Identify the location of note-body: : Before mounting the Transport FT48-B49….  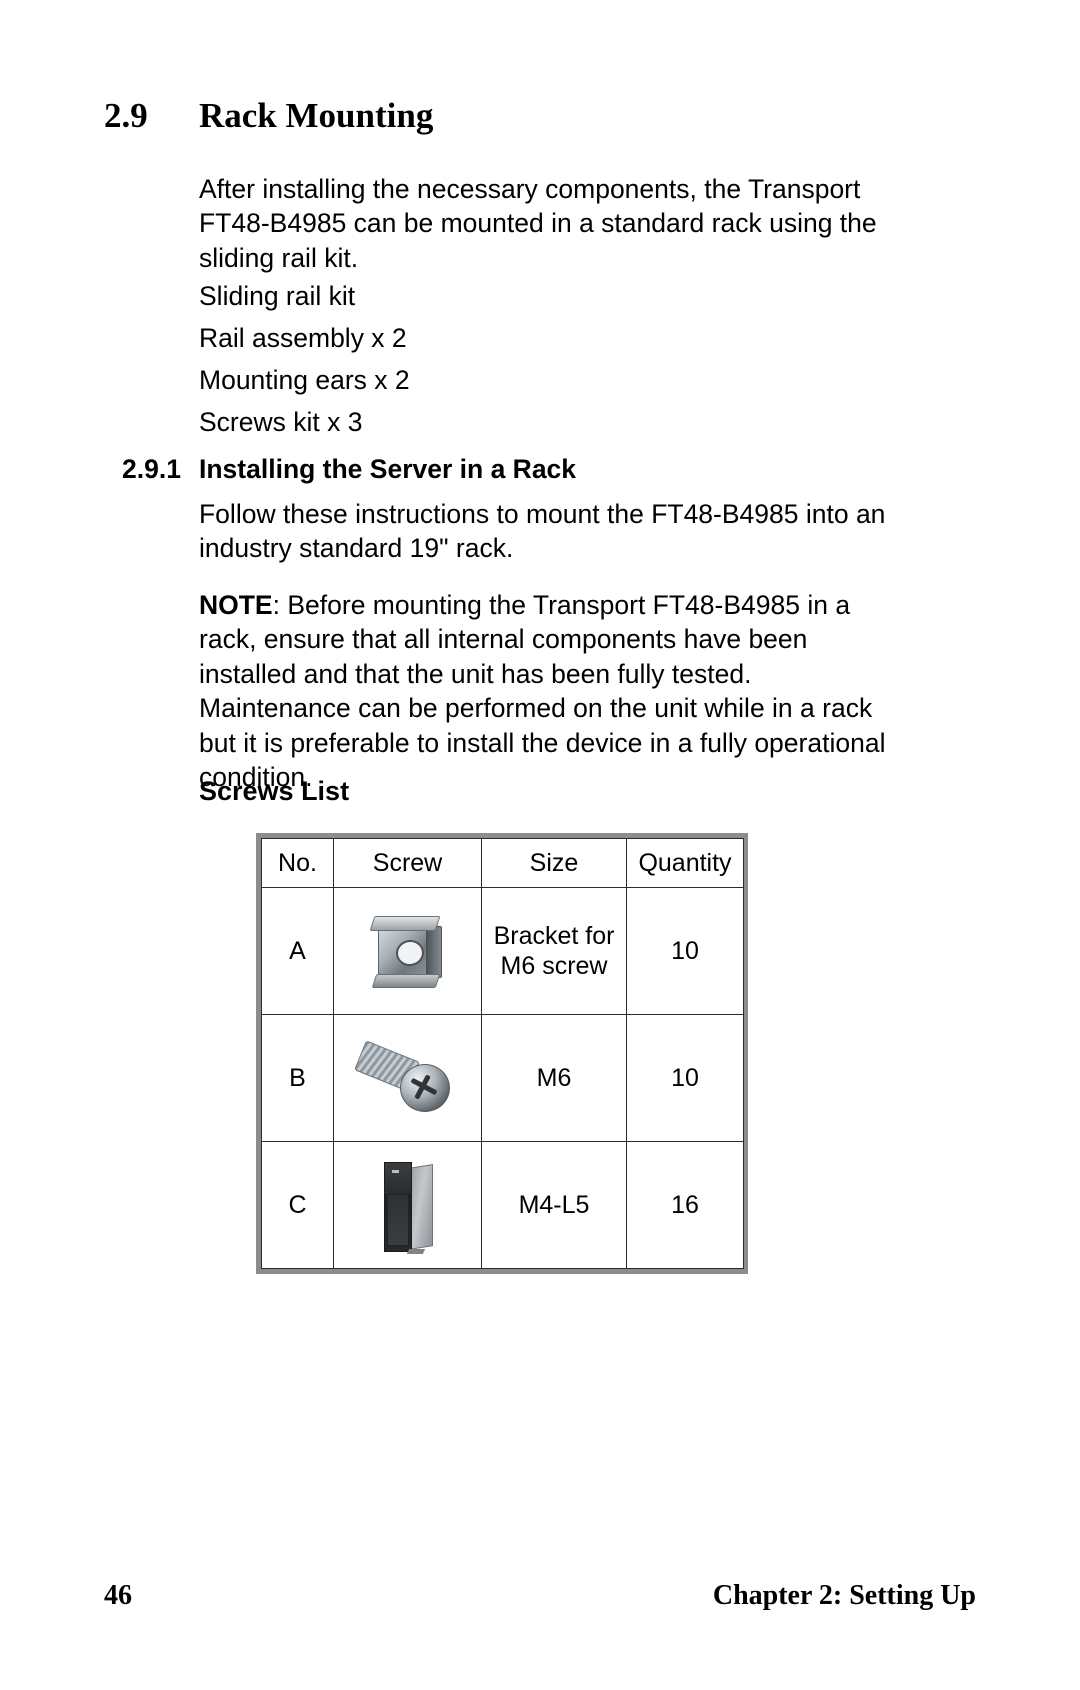
(542, 691).